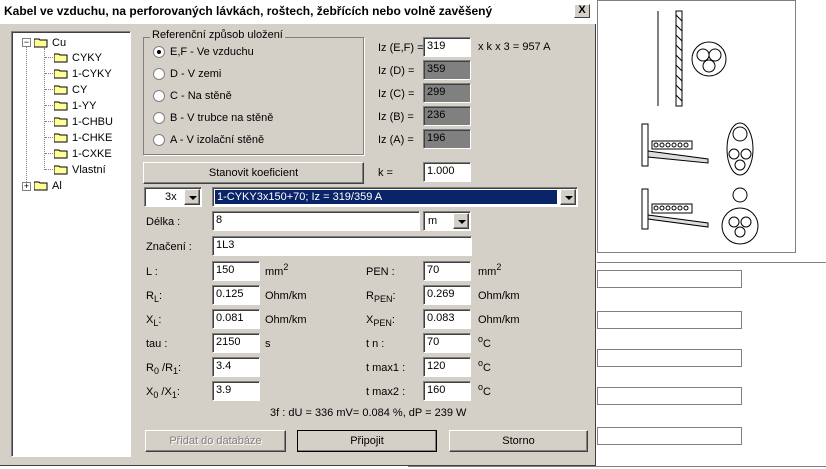  I want to click on param-label: t max2 :, so click(385, 392).